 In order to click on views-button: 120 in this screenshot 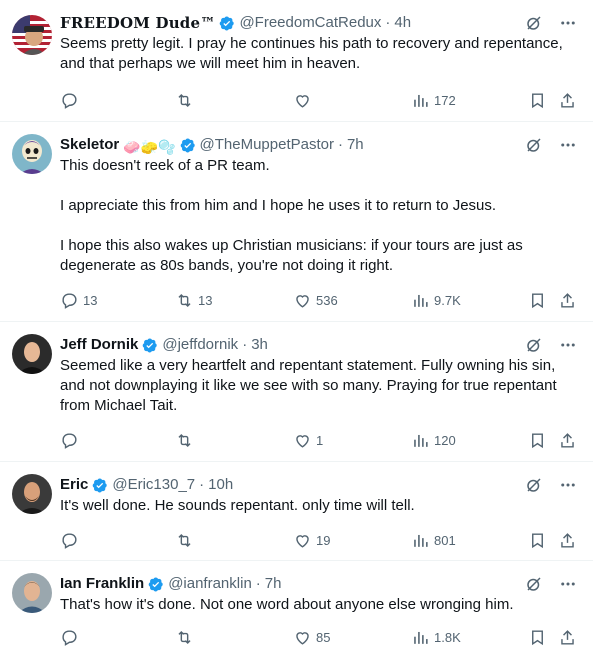, I will do `click(433, 440)`.